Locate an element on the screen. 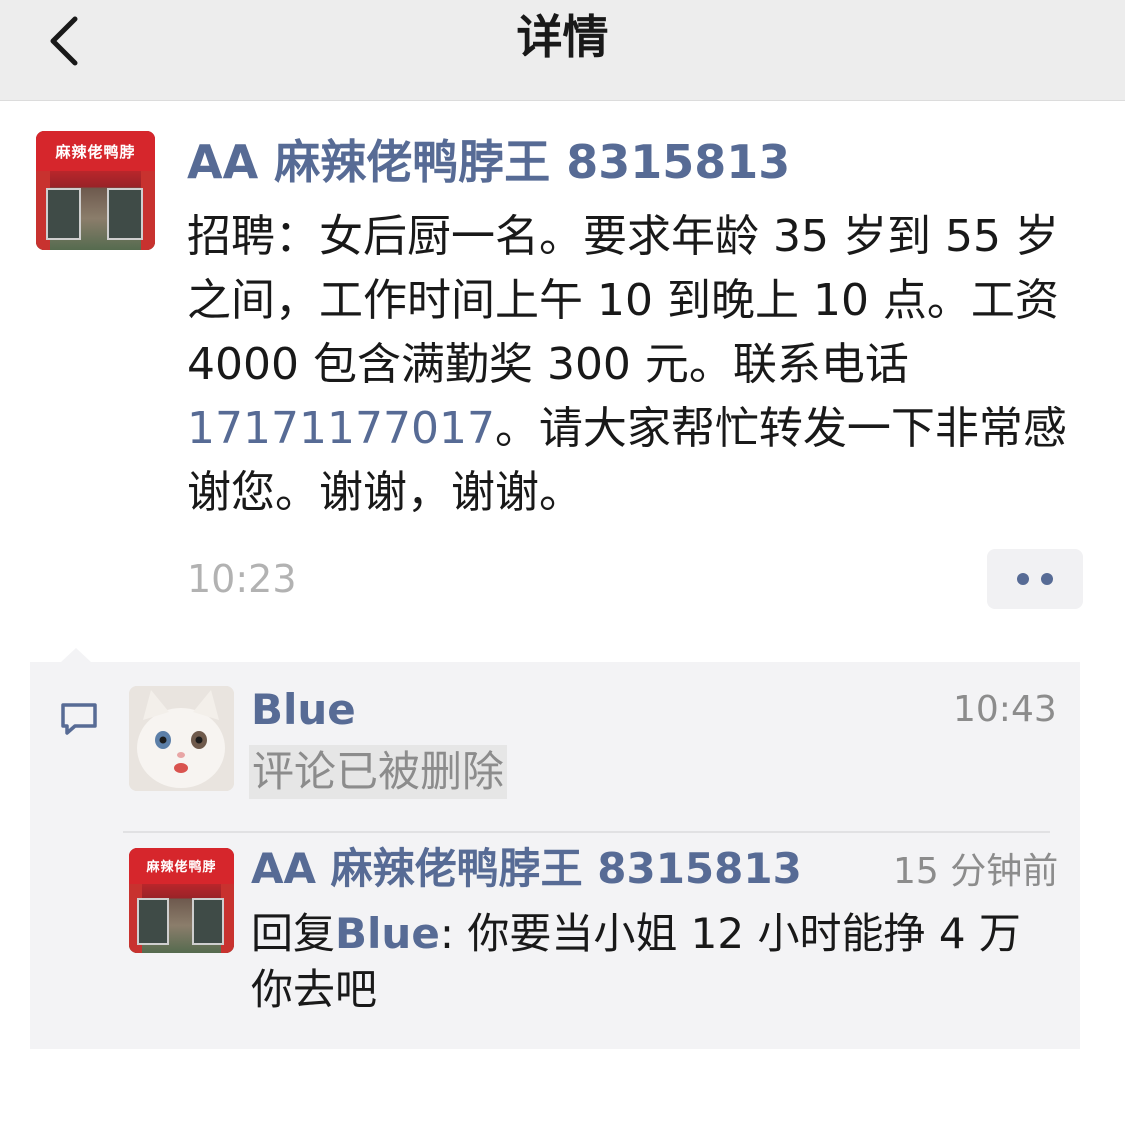 The image size is (1125, 1132). phone-link: 17171177017 is located at coordinates (341, 428).